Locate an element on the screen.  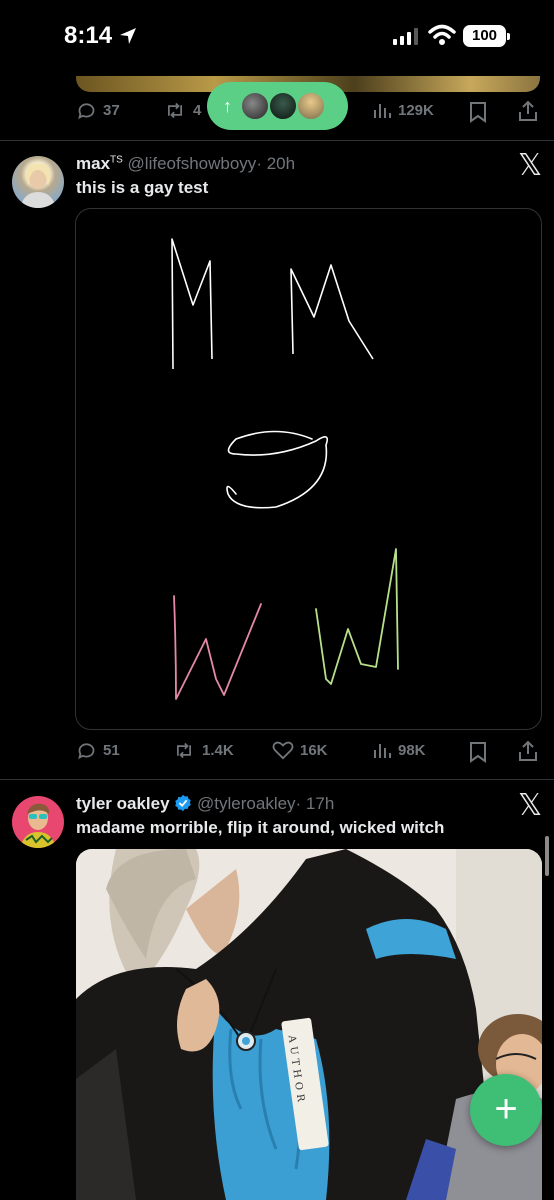
repost-count: 4 is located at coordinates (197, 110).